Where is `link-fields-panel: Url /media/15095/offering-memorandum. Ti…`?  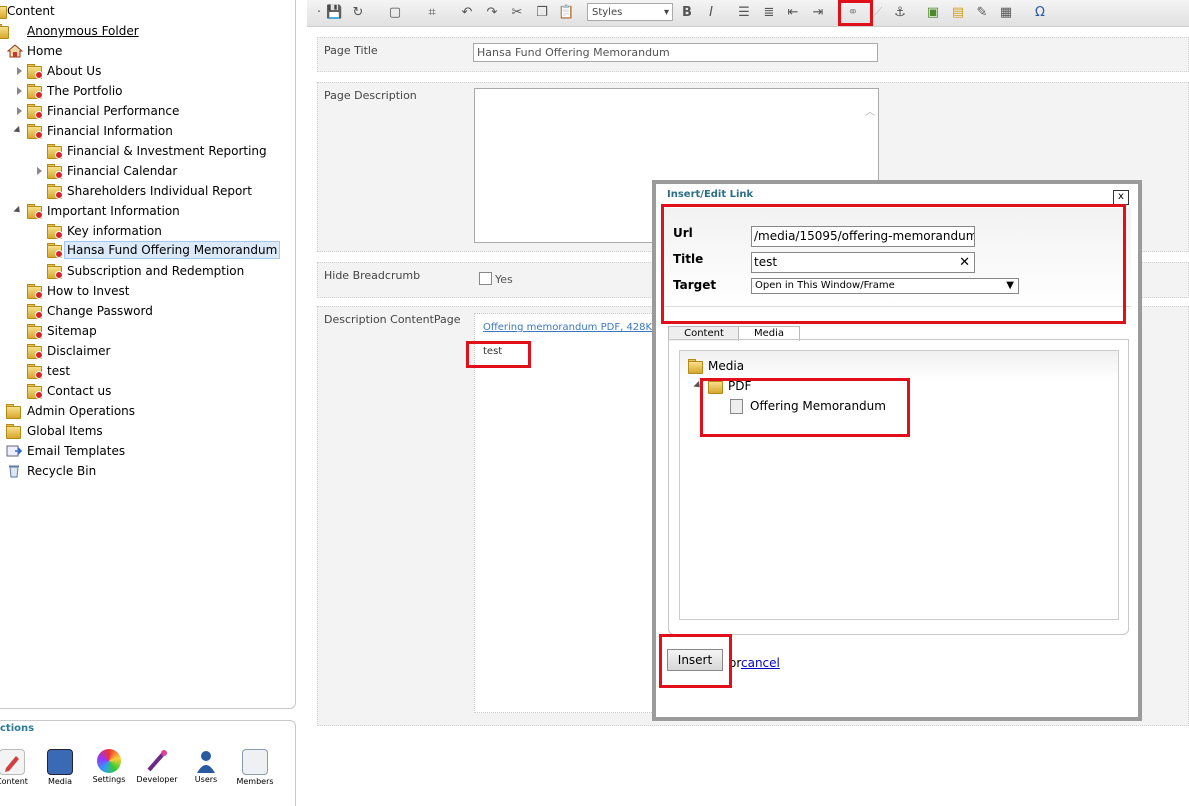
link-fields-panel: Url /media/15095/offering-memorandum. Ti… is located at coordinates (898, 257).